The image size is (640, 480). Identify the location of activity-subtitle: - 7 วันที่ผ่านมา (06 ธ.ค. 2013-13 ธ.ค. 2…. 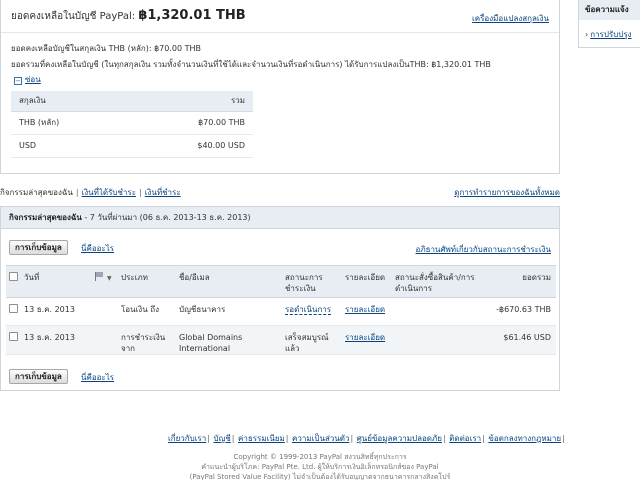
(166, 217).